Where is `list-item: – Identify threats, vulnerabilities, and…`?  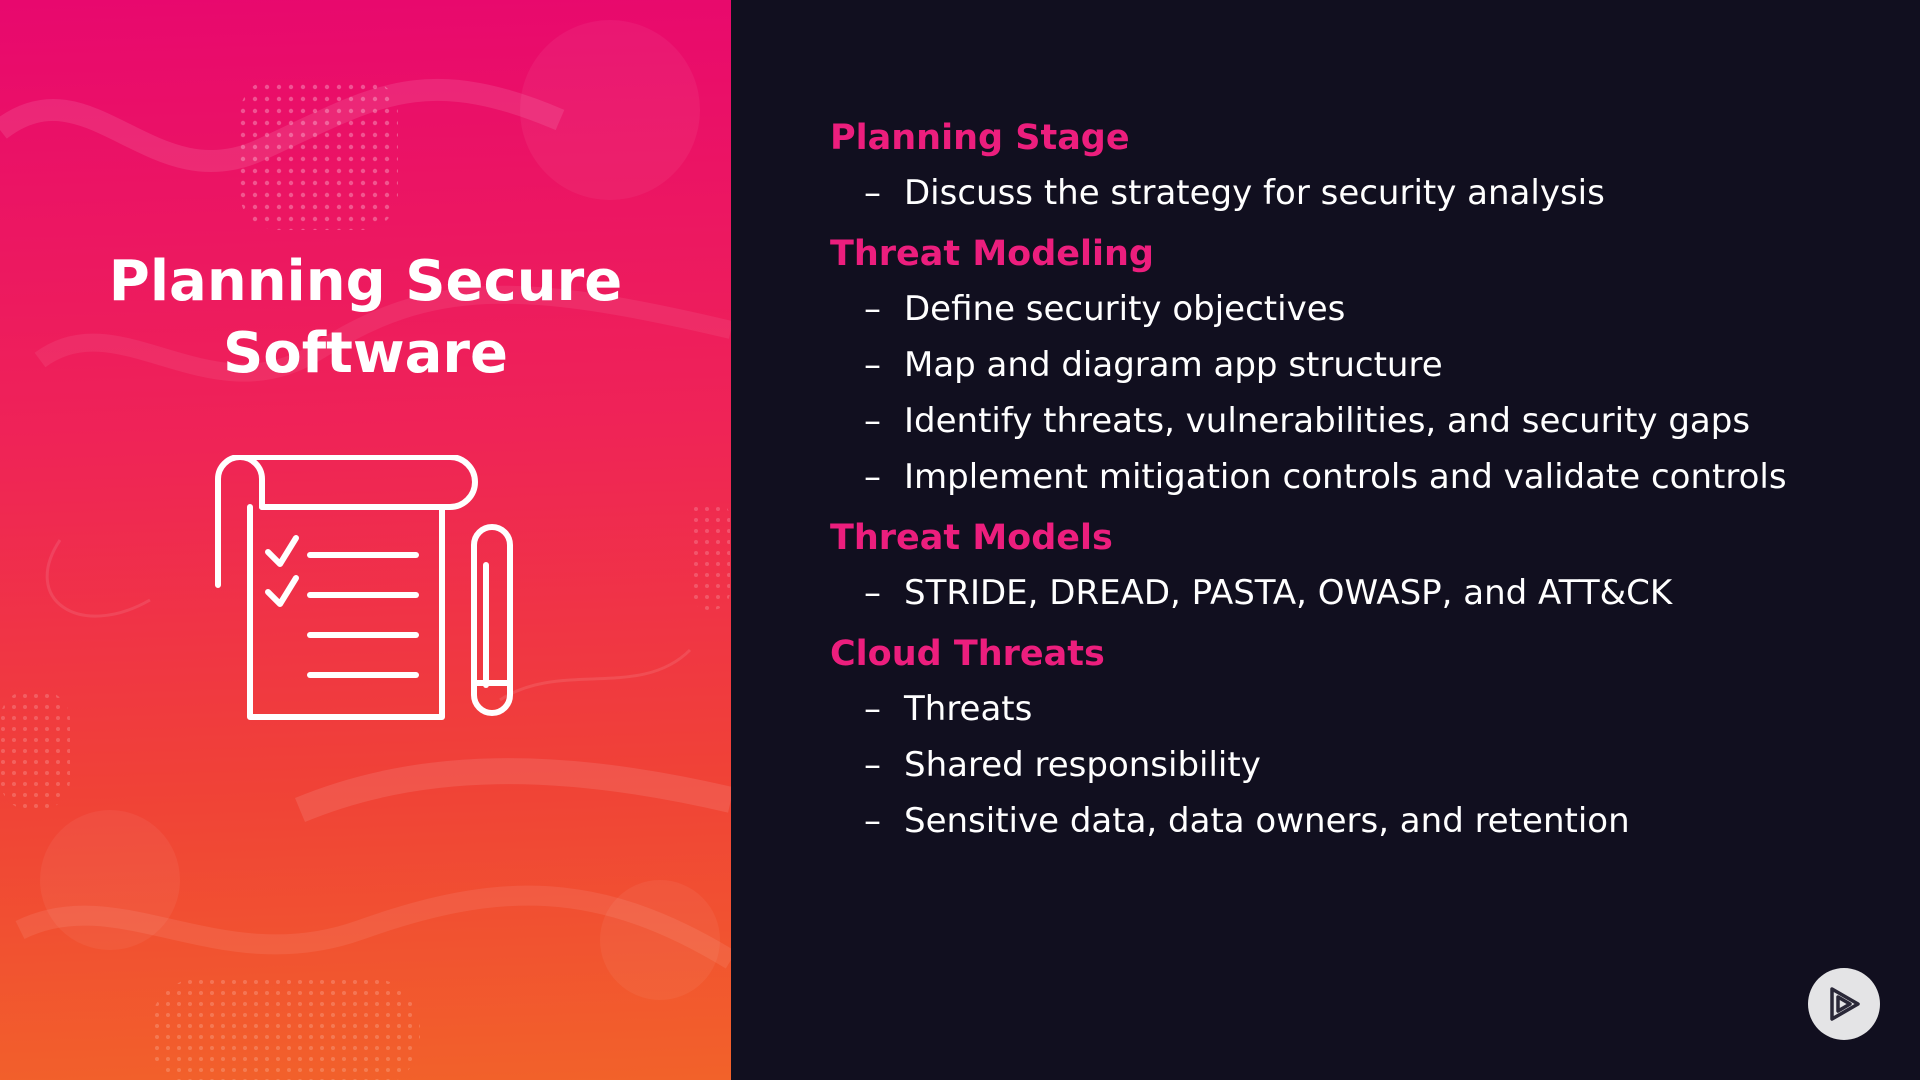 list-item: – Identify threats, vulnerabilities, and… is located at coordinates (1360, 421).